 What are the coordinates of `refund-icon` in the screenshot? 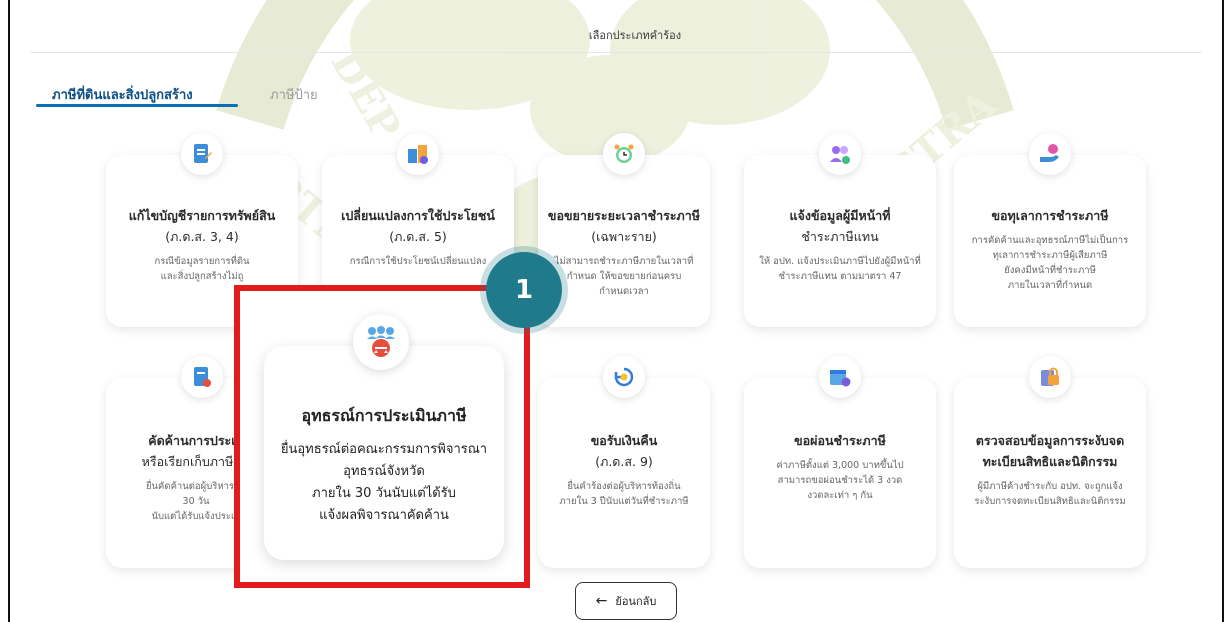 It's located at (624, 377).